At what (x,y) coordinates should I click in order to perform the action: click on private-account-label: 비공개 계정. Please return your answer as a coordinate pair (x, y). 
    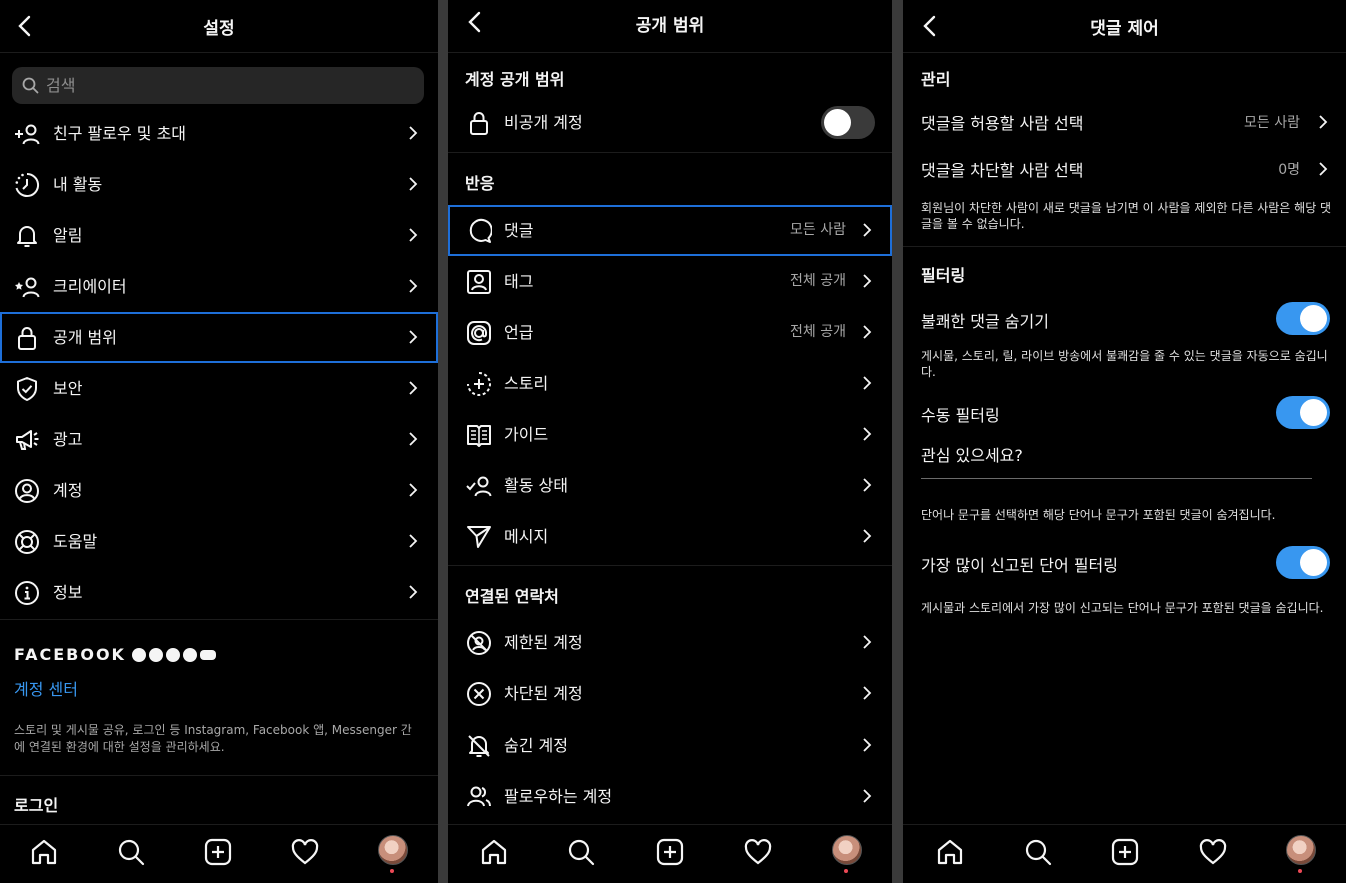
    Looking at the image, I should click on (543, 122).